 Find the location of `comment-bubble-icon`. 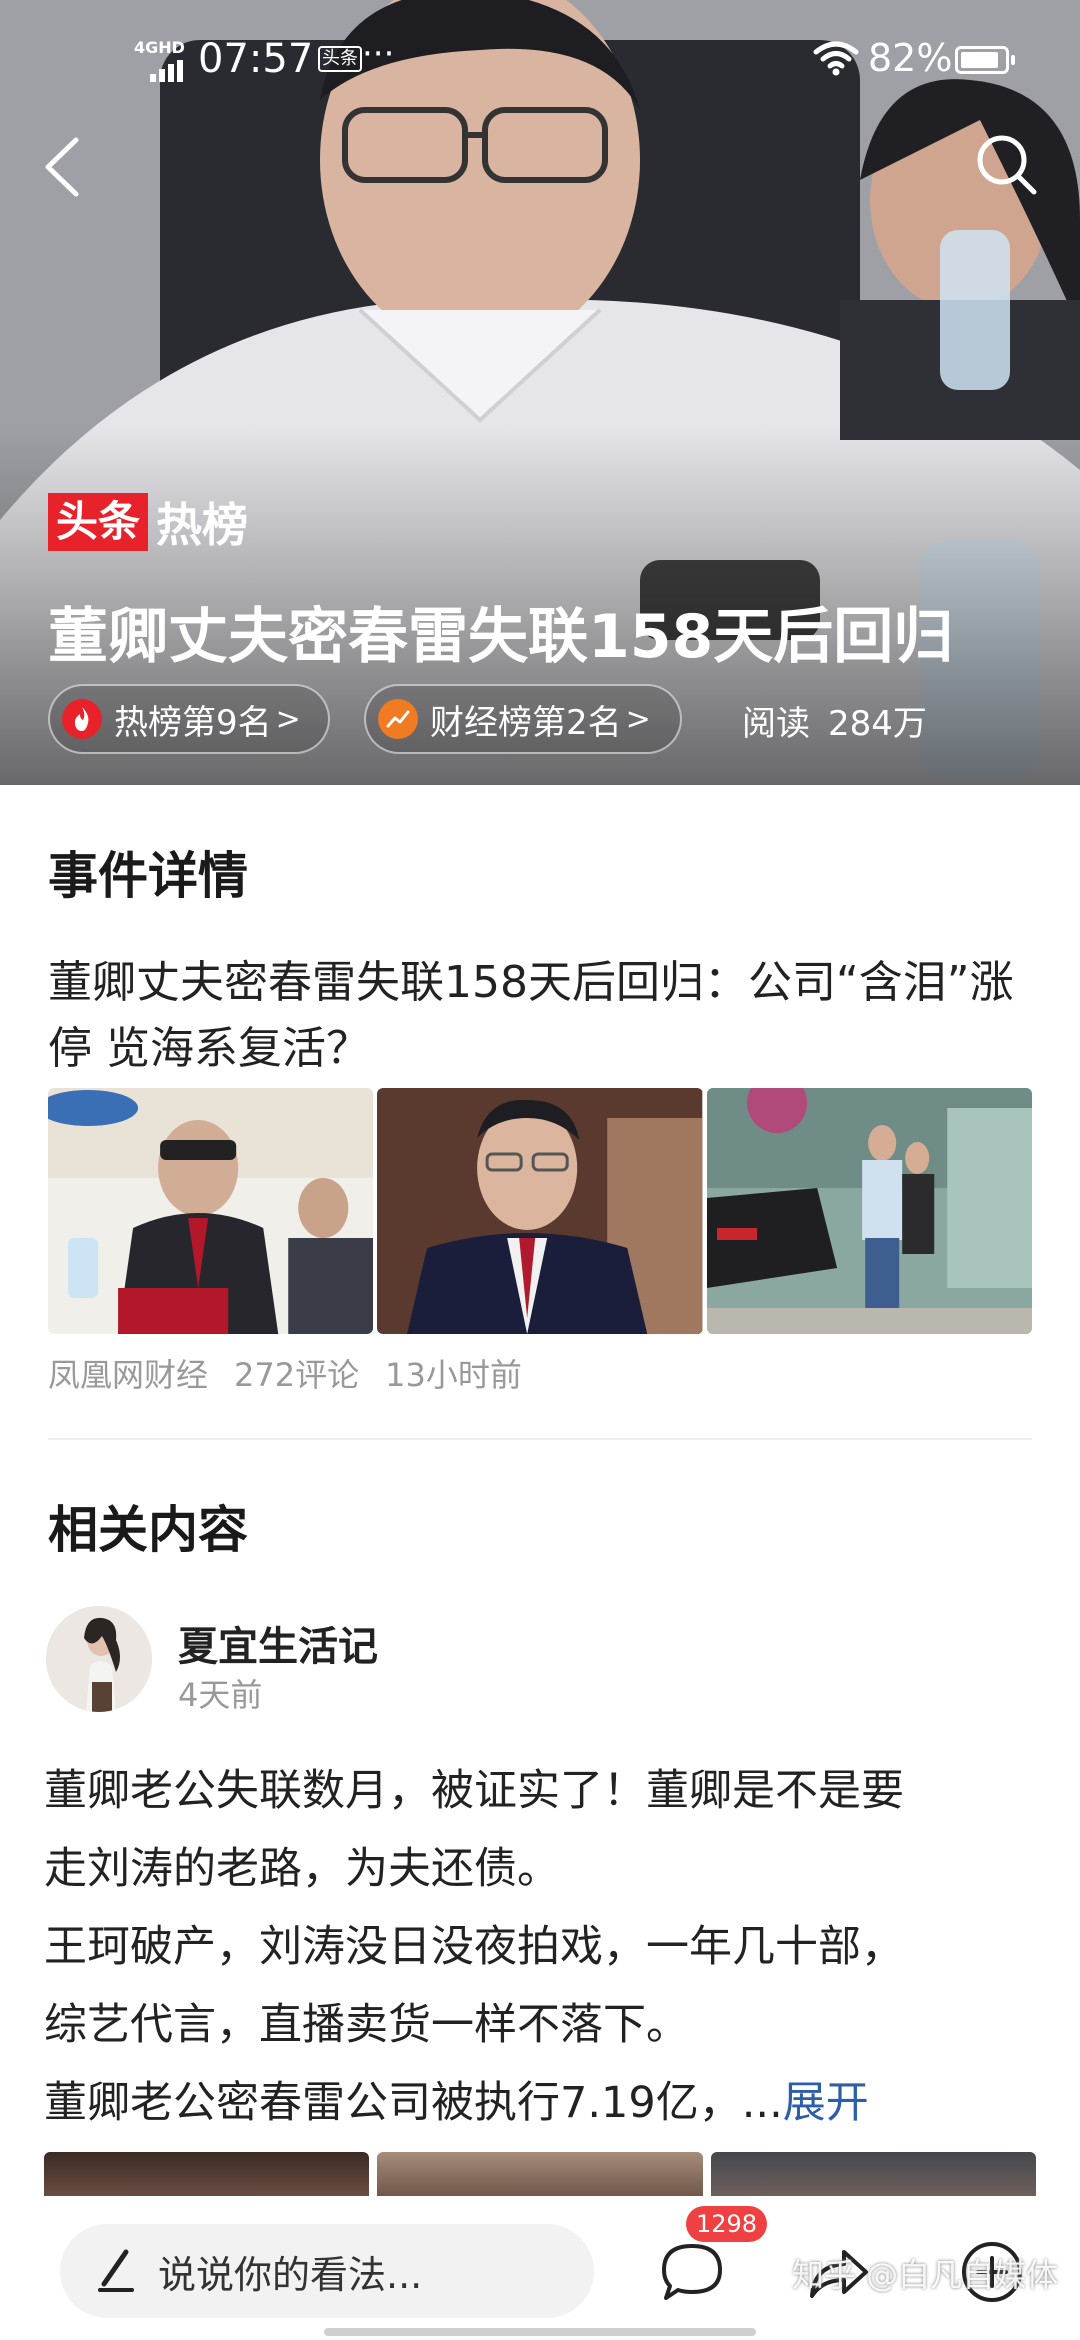

comment-bubble-icon is located at coordinates (692, 2272).